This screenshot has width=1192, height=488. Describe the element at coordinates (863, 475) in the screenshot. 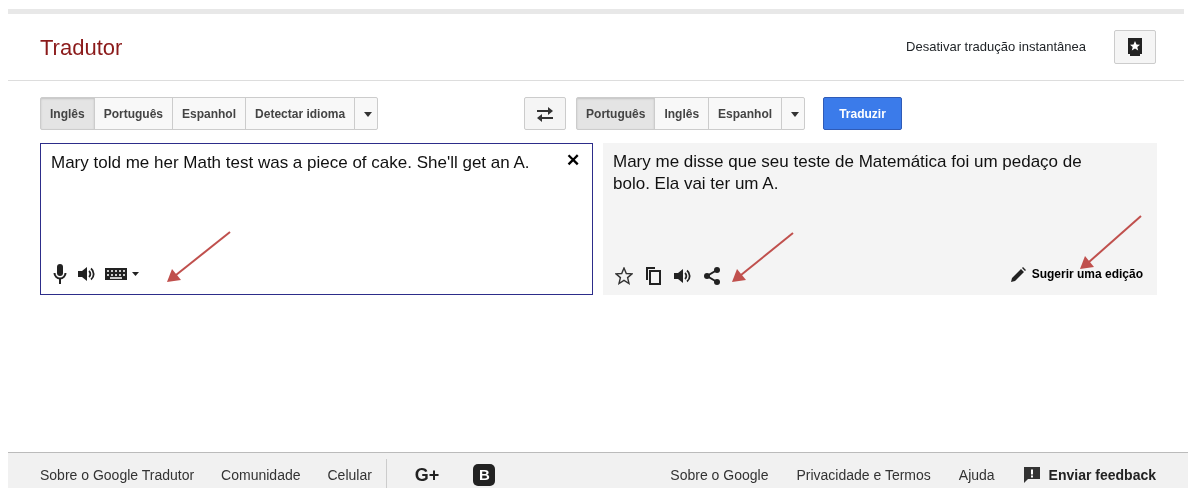

I see `footer-link: Privacidade e Termos` at that location.